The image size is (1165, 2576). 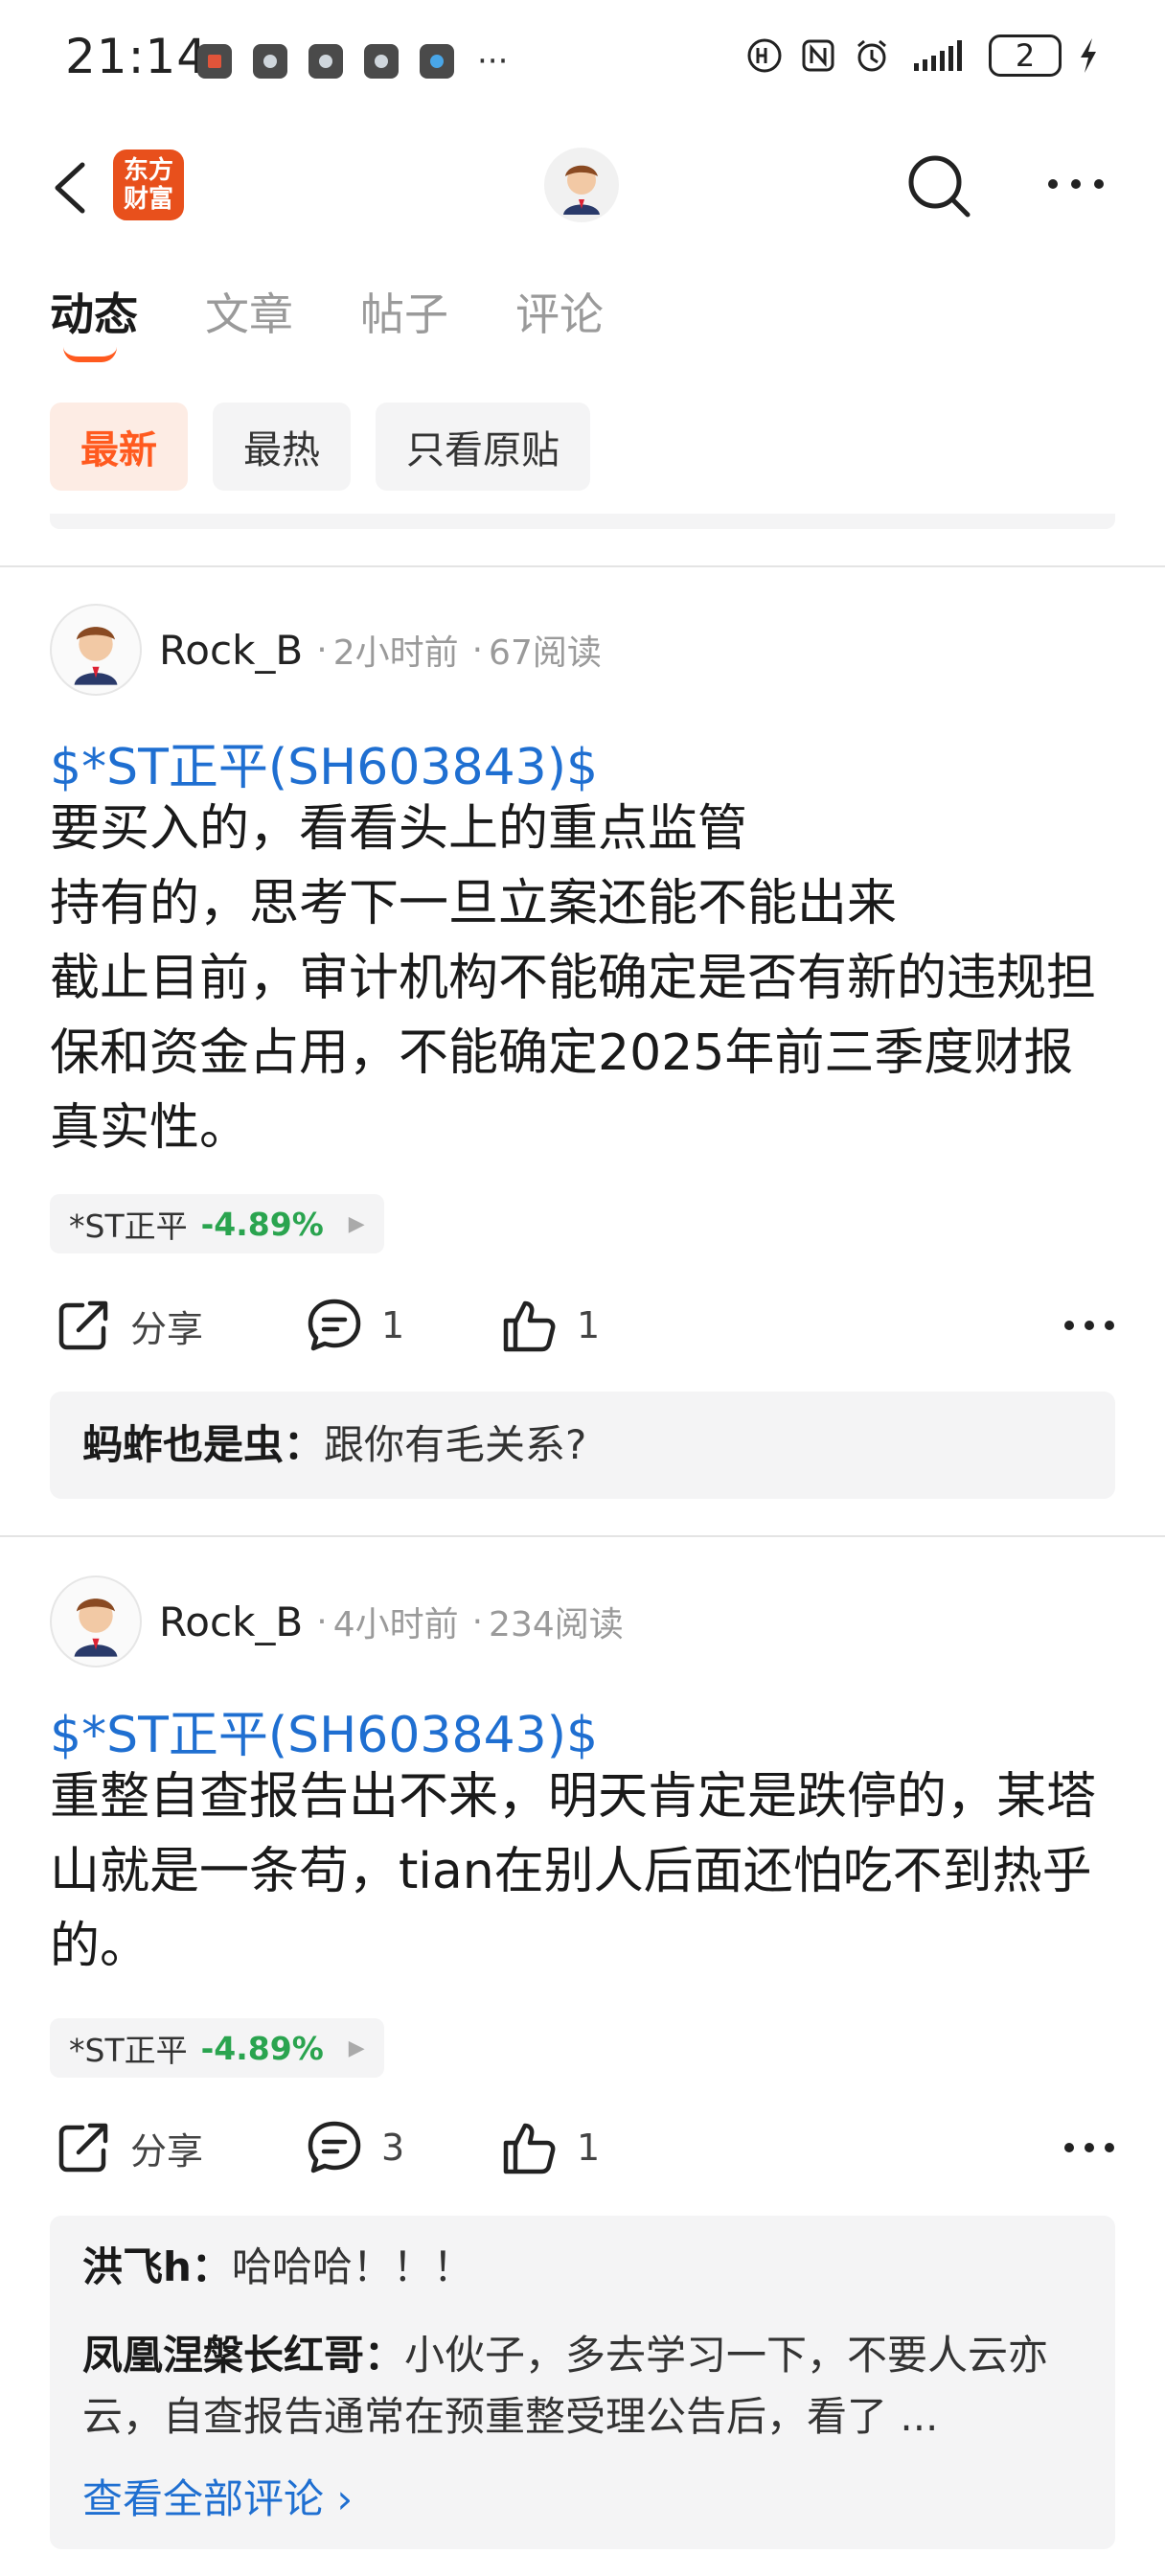 I want to click on previous-card-edge, so click(x=582, y=521).